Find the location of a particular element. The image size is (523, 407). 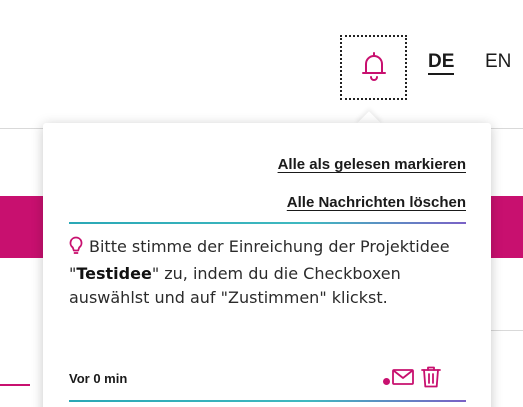

delete-all-link: Alle Nachrichten löschen is located at coordinates (376, 202).